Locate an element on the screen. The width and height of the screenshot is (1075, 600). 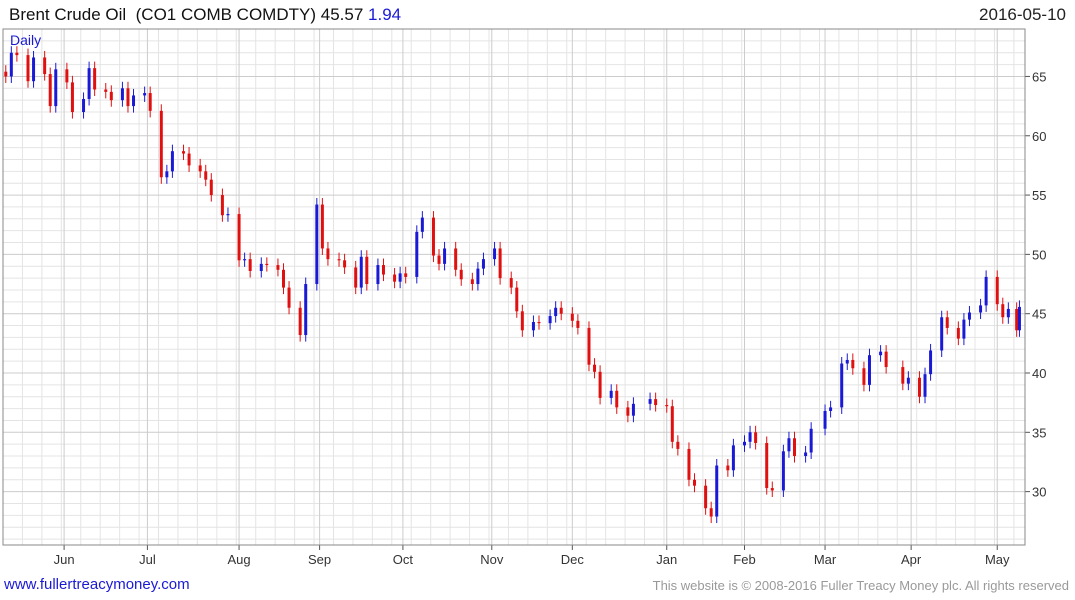
x-tick-label: Feb is located at coordinates (744, 559).